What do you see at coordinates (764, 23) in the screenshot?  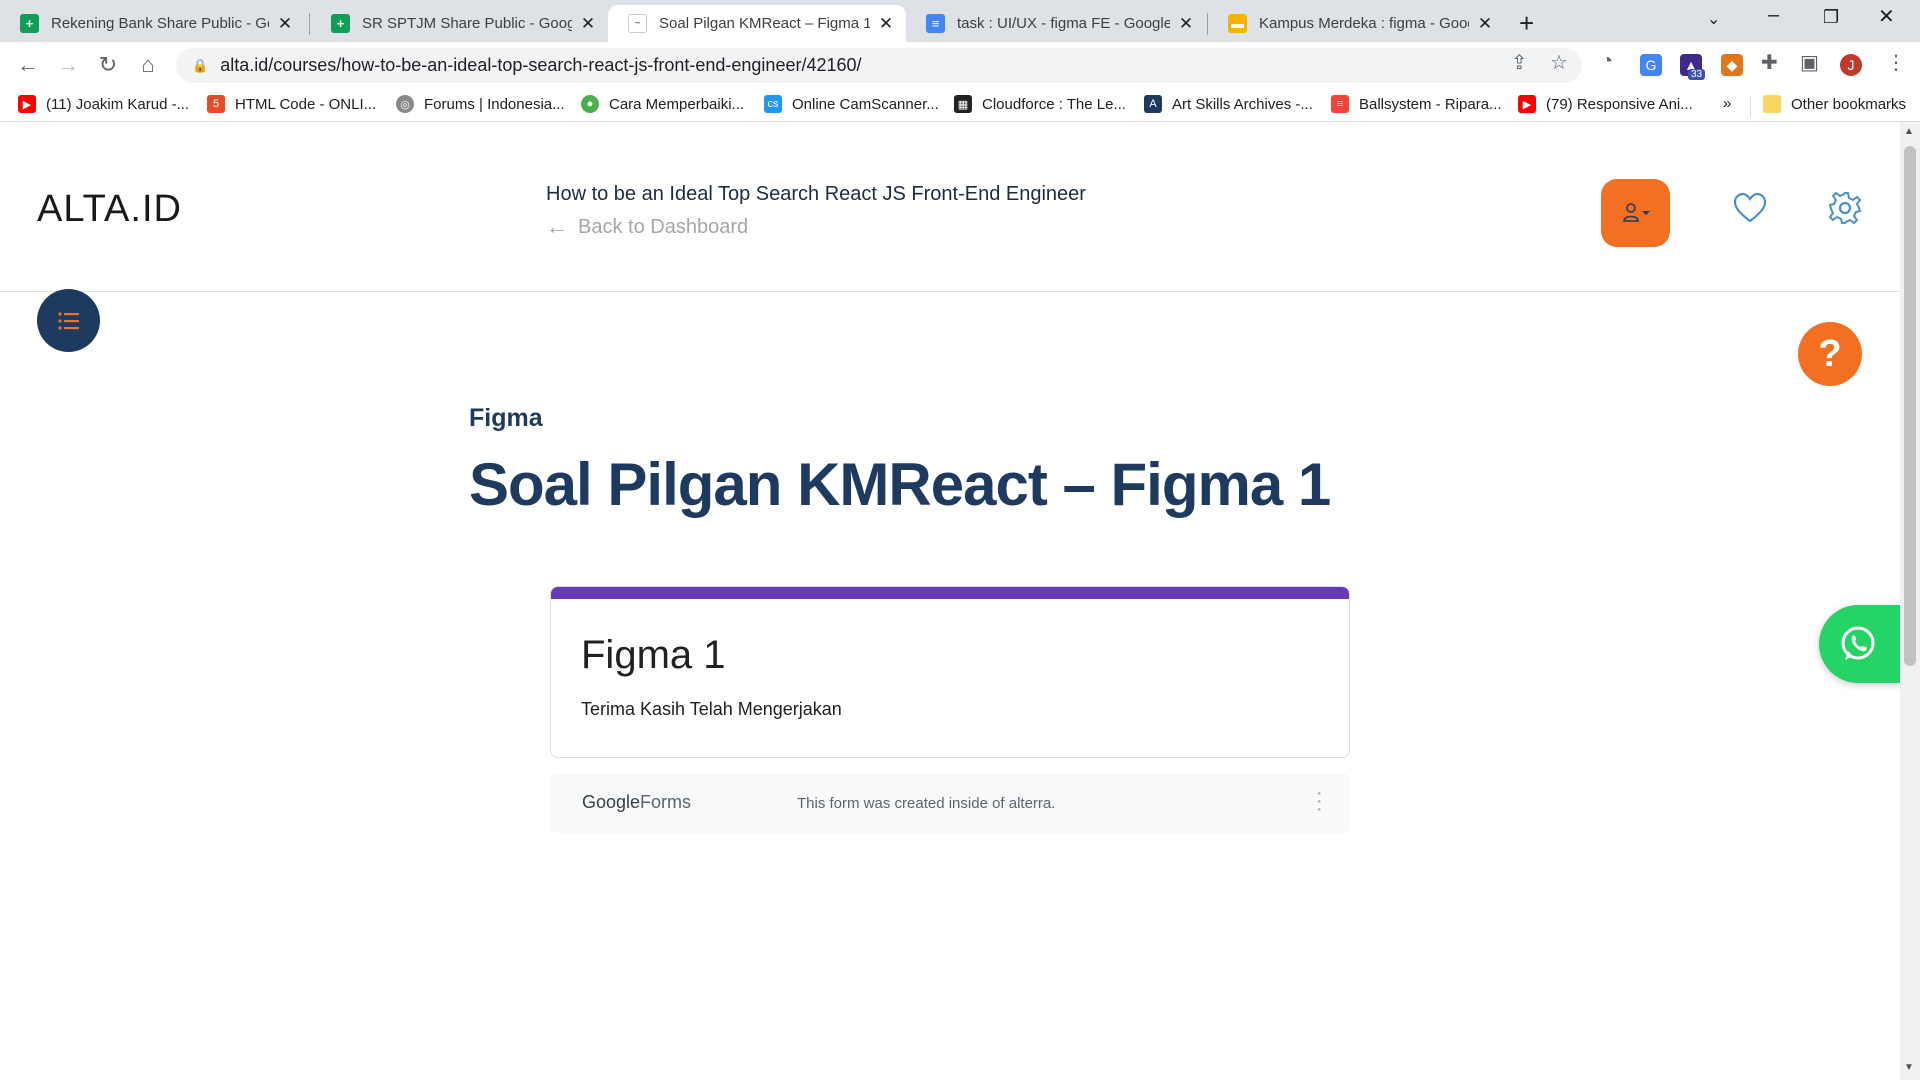 I see `tab-title: Soal Pilgan KMReact – Figma 1` at bounding box center [764, 23].